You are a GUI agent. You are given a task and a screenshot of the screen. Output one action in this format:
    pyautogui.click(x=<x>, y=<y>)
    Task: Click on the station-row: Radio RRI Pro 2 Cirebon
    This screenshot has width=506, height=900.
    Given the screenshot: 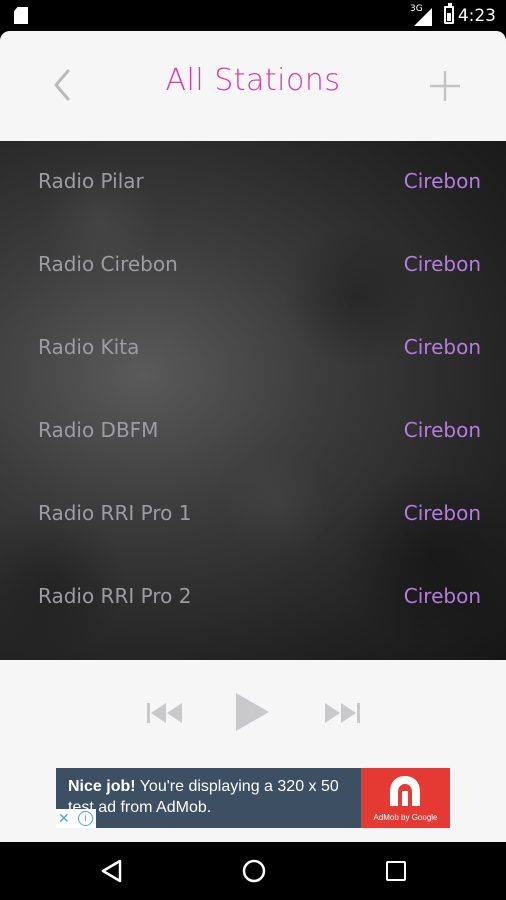 What is the action you would take?
    pyautogui.click(x=253, y=597)
    